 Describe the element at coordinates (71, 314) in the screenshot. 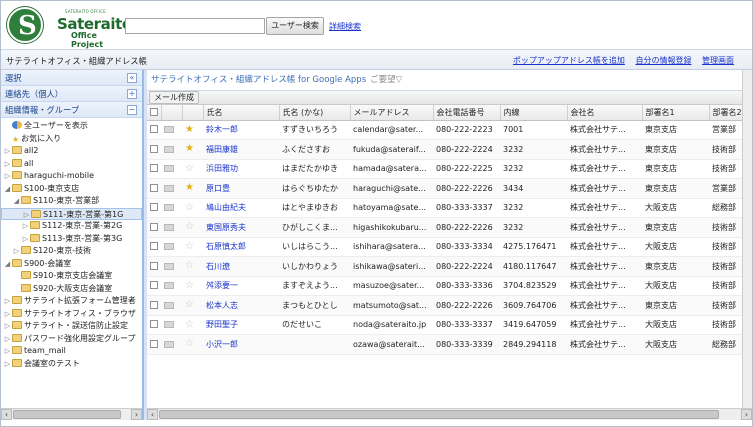

I see `tree-item: ▷ サテライトオフィス・ブラウザ` at that location.